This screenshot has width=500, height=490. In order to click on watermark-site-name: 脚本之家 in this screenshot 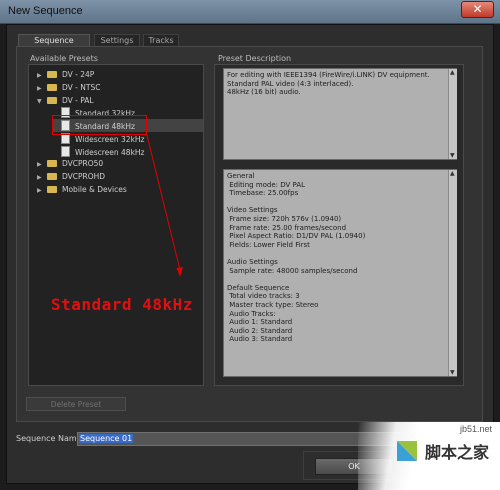, I will do `click(457, 452)`.